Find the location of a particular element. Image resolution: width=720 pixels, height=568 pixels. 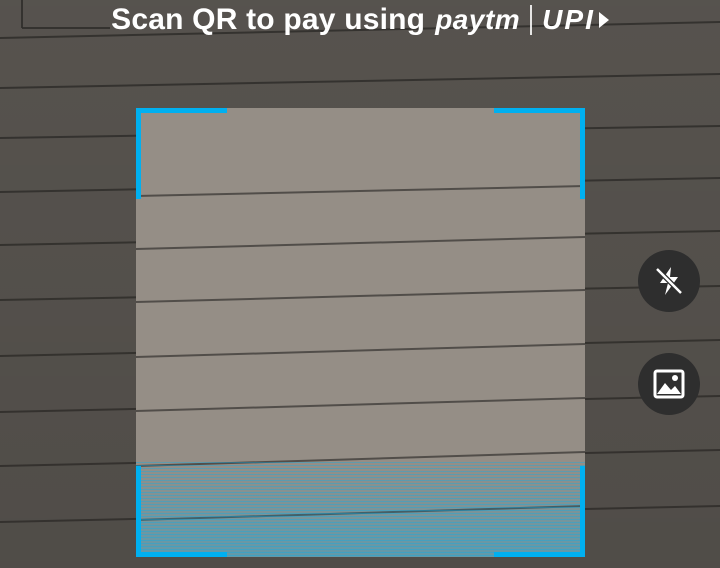

scan-frame-corner-bottom-left is located at coordinates (181, 511).